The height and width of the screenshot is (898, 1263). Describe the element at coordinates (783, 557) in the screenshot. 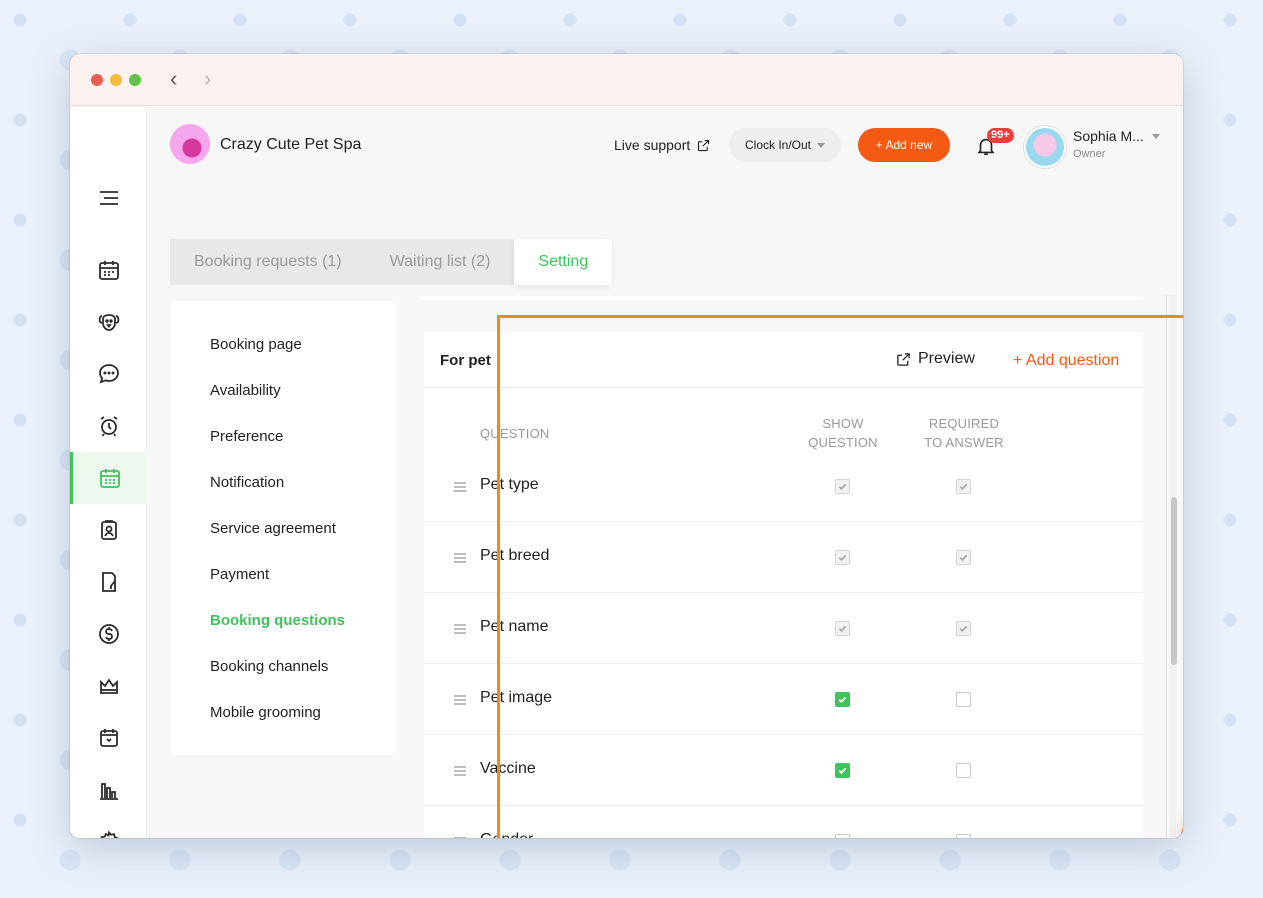

I see `table-row: Pet breed` at that location.